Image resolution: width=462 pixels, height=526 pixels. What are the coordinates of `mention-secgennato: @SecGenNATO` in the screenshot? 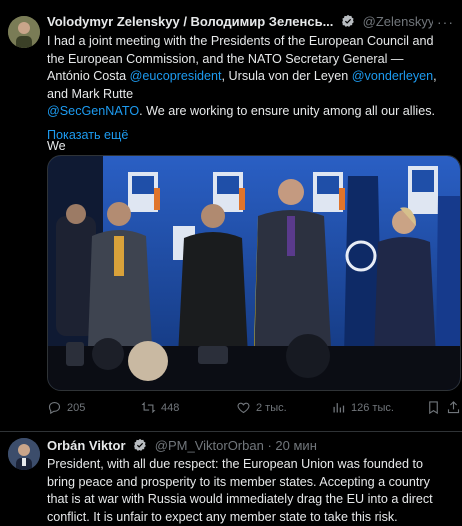 It's located at (93, 111).